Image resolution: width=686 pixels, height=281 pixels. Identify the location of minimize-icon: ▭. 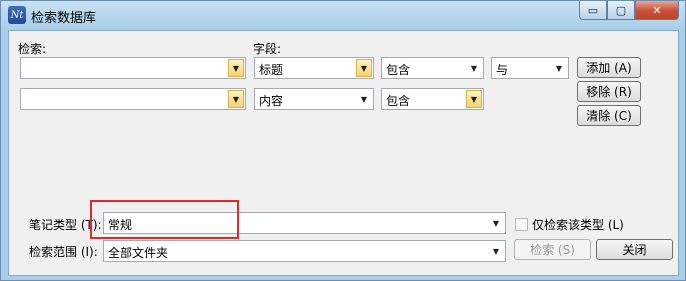
(593, 10).